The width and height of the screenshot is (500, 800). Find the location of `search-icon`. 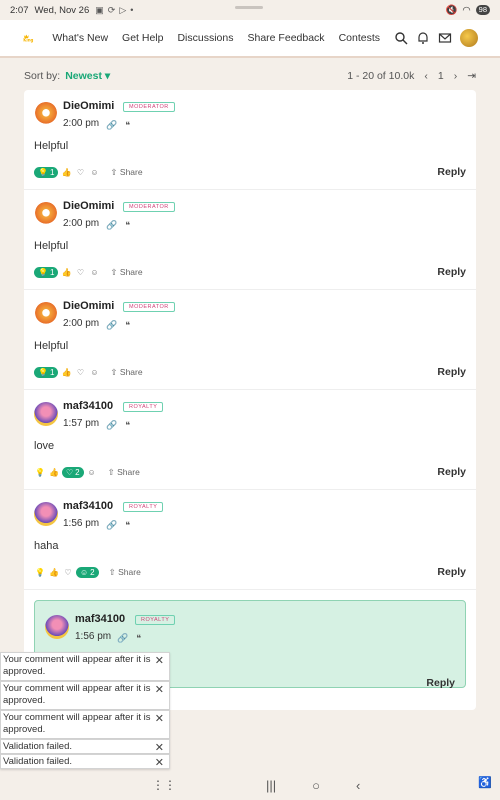

search-icon is located at coordinates (401, 38).